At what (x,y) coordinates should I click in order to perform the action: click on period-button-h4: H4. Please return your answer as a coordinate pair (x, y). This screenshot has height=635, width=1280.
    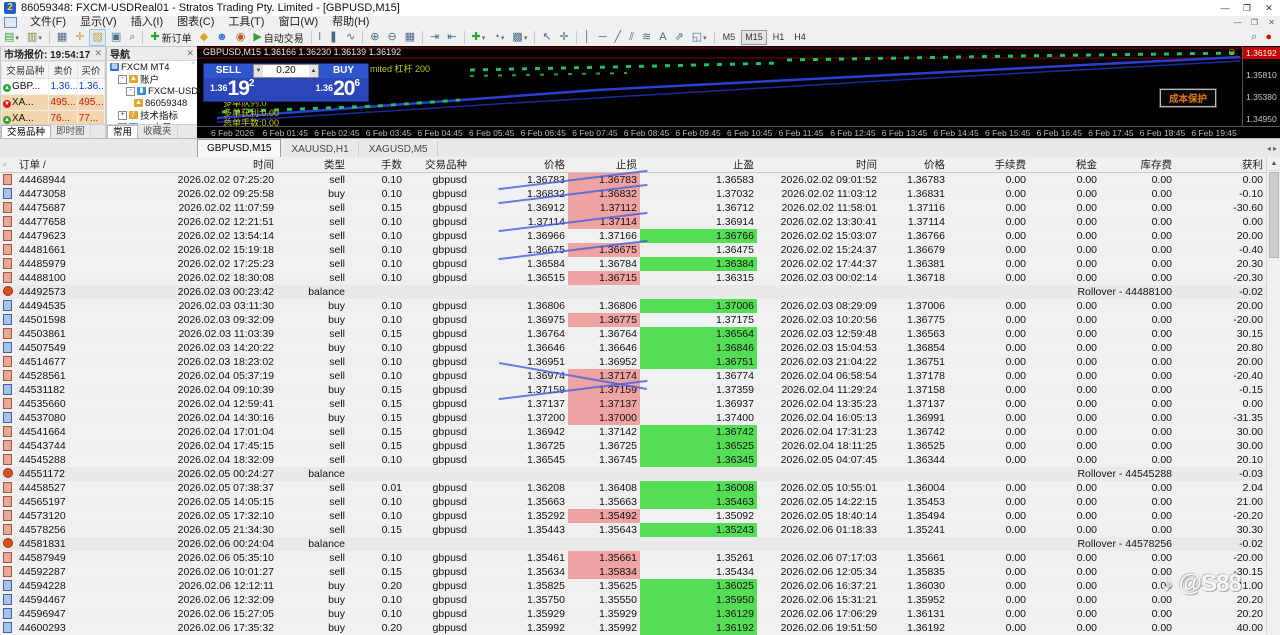
    Looking at the image, I should click on (800, 37).